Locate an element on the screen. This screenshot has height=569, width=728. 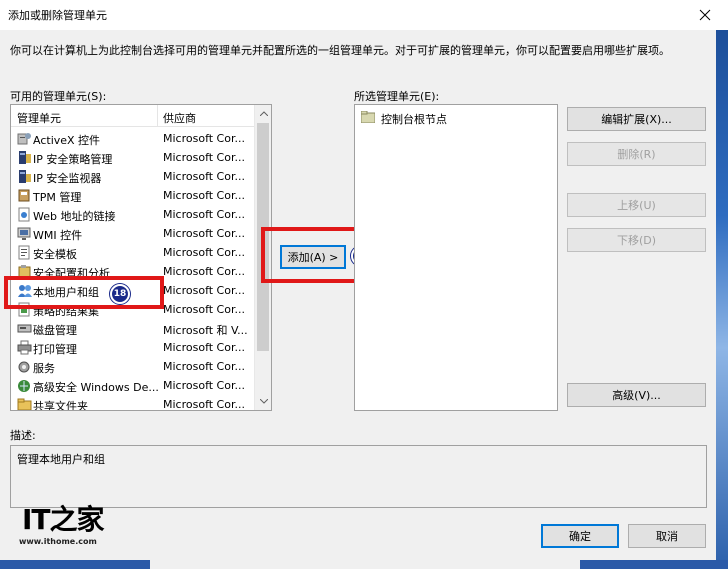
ithome-logo: IT之家 is located at coordinates (63, 519).